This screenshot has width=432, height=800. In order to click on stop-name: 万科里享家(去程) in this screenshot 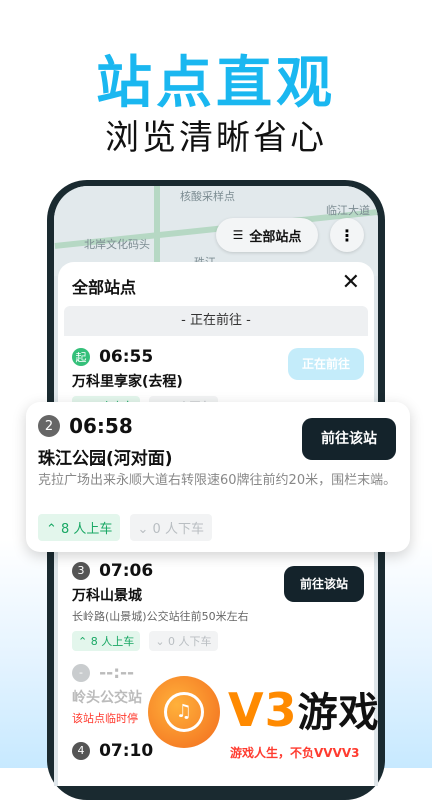, I will do `click(127, 381)`.